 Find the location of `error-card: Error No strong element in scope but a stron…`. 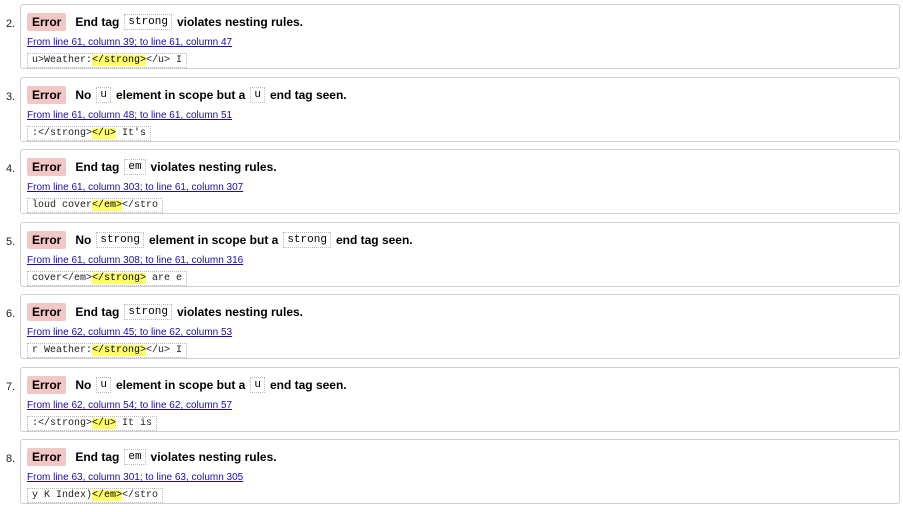

error-card: Error No strong element in scope but a stron… is located at coordinates (460, 254).